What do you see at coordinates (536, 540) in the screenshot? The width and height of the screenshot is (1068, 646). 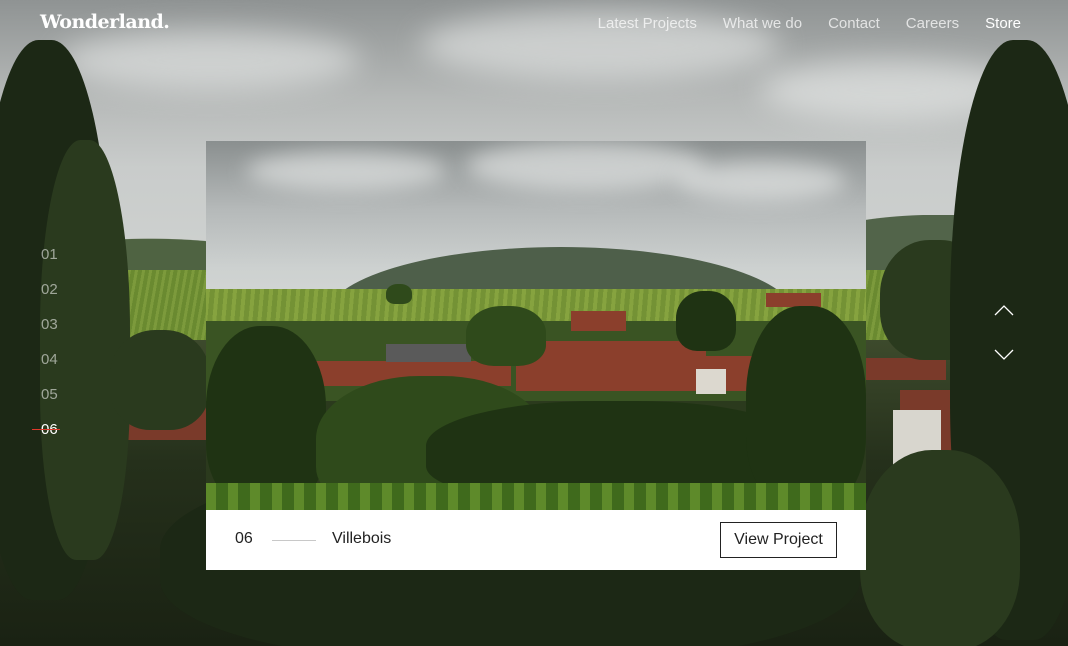 I see `project-caption: 06 Villebois View Project` at bounding box center [536, 540].